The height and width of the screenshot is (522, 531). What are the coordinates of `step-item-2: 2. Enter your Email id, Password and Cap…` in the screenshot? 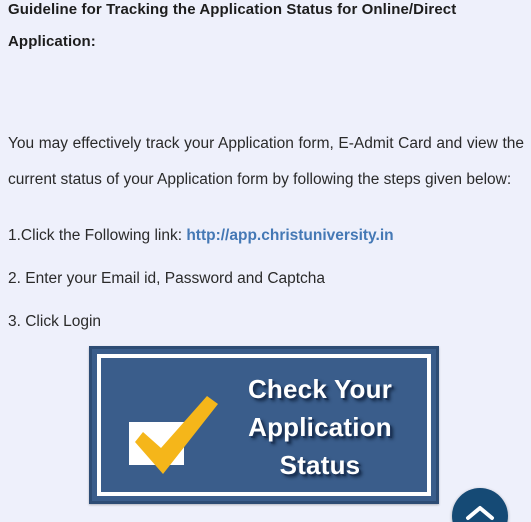 It's located at (166, 279).